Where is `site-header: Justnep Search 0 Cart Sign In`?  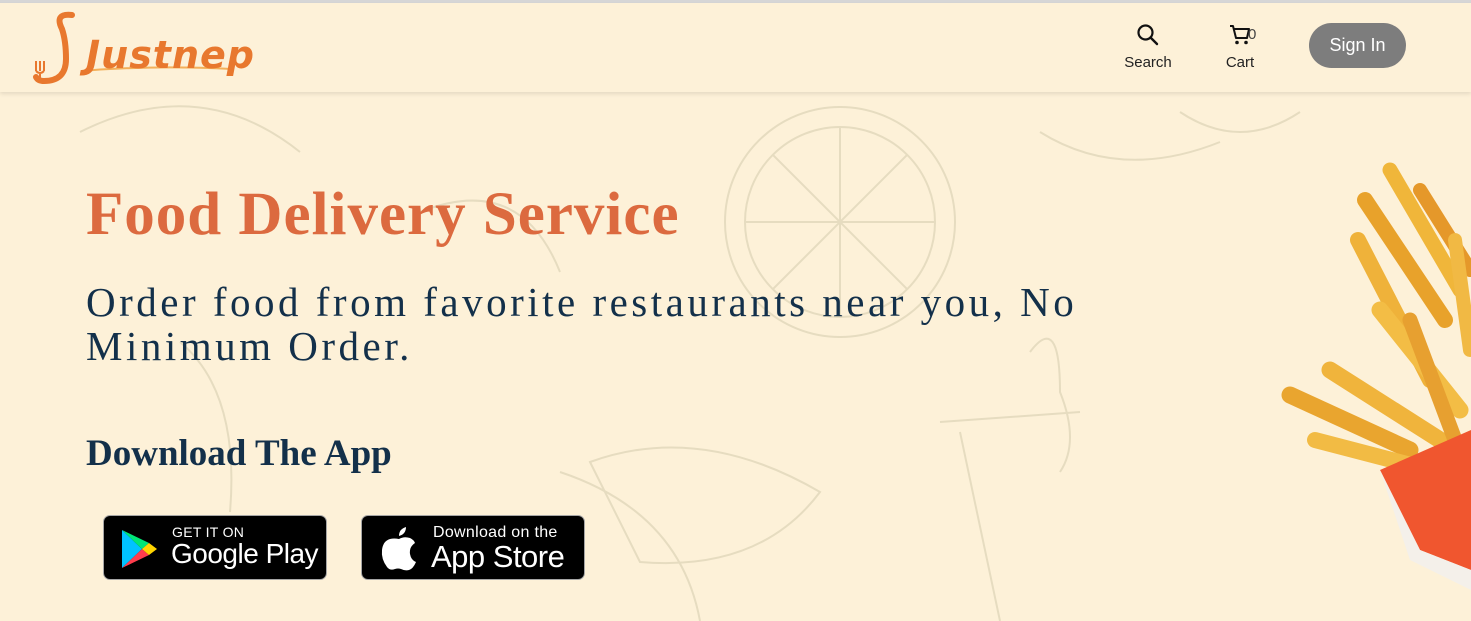
site-header: Justnep Search 0 Cart Sign In is located at coordinates (735, 47).